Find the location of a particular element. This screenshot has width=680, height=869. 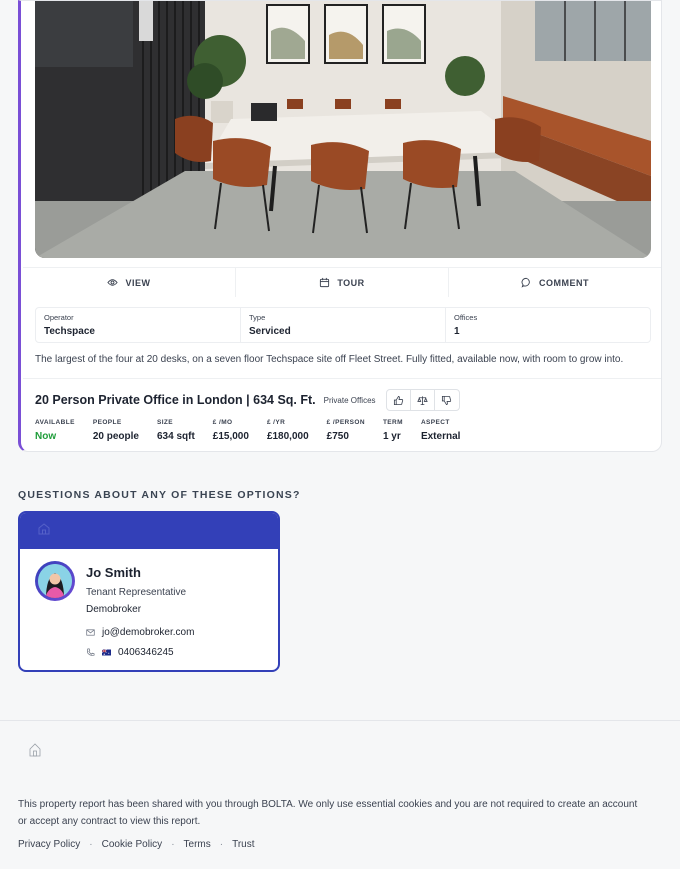

stat-monthly: £ /MO £15,000 is located at coordinates (231, 430).